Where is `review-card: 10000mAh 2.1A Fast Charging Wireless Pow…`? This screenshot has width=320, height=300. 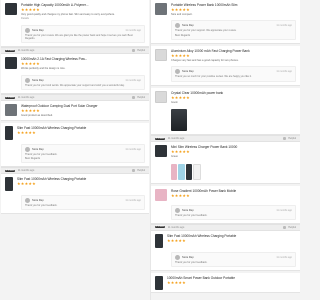
review-card: 10000mAh 2.1A Fast Charging Wireless Pow… is located at coordinates (75, 74).